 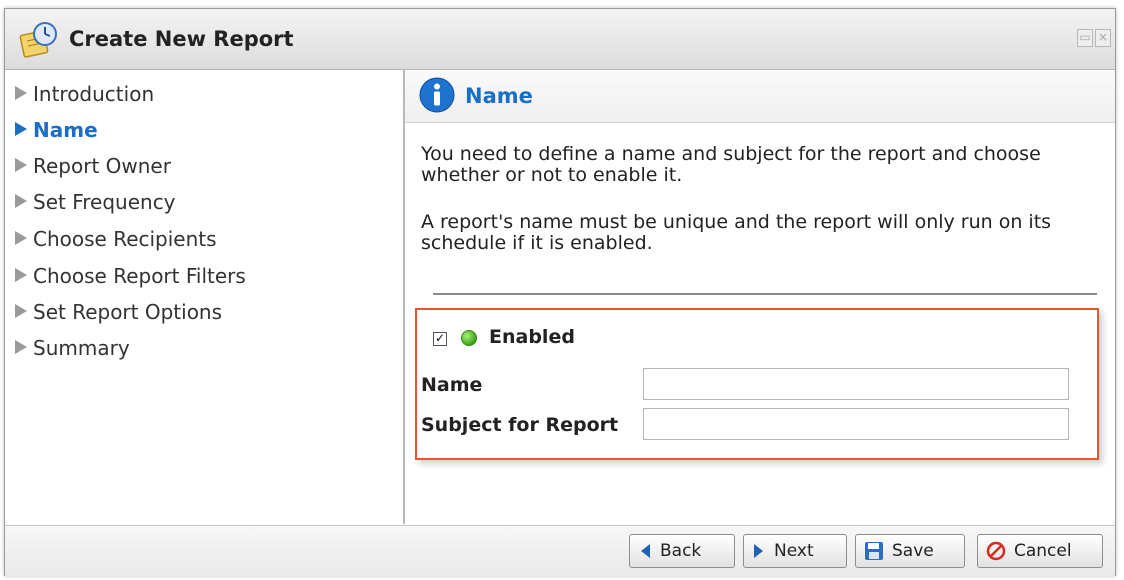 I want to click on sidebar-item-label: Name, so click(x=65, y=130).